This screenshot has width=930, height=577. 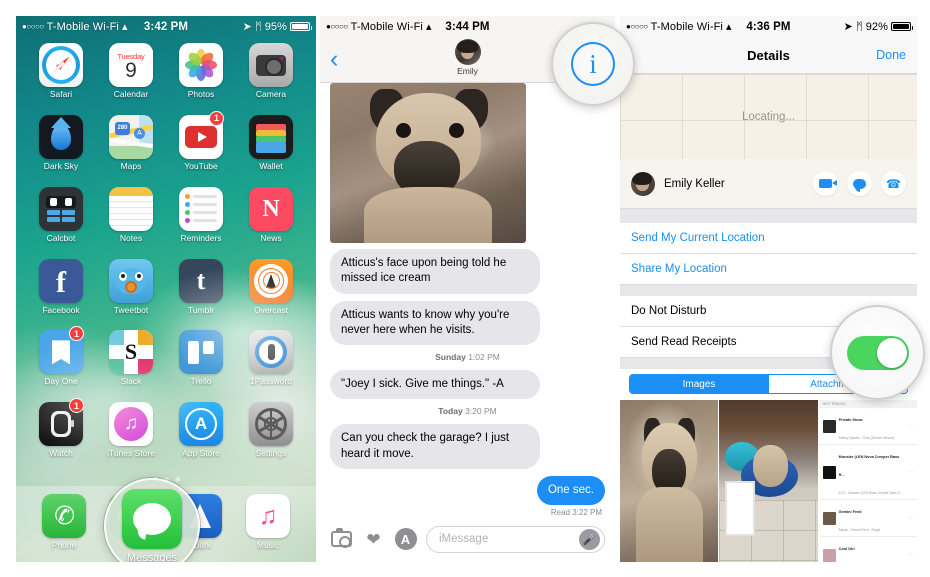 What do you see at coordinates (768, 481) in the screenshot?
I see `thumbnail-pug-in-bowl` at bounding box center [768, 481].